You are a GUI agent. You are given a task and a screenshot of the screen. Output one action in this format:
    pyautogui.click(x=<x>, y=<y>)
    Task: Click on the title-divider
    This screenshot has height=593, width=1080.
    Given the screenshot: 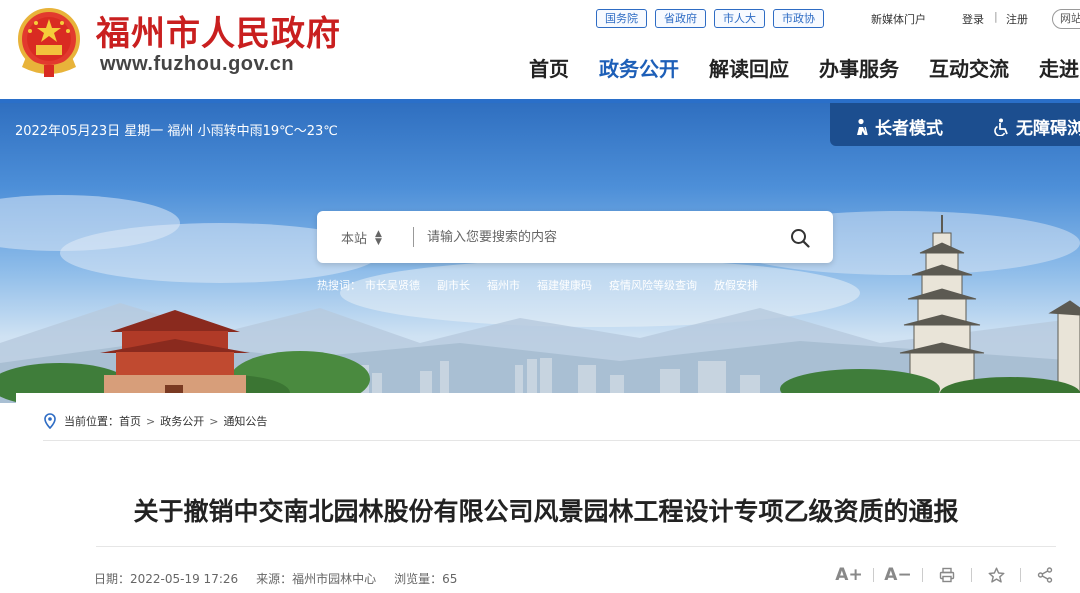 What is the action you would take?
    pyautogui.click(x=576, y=546)
    